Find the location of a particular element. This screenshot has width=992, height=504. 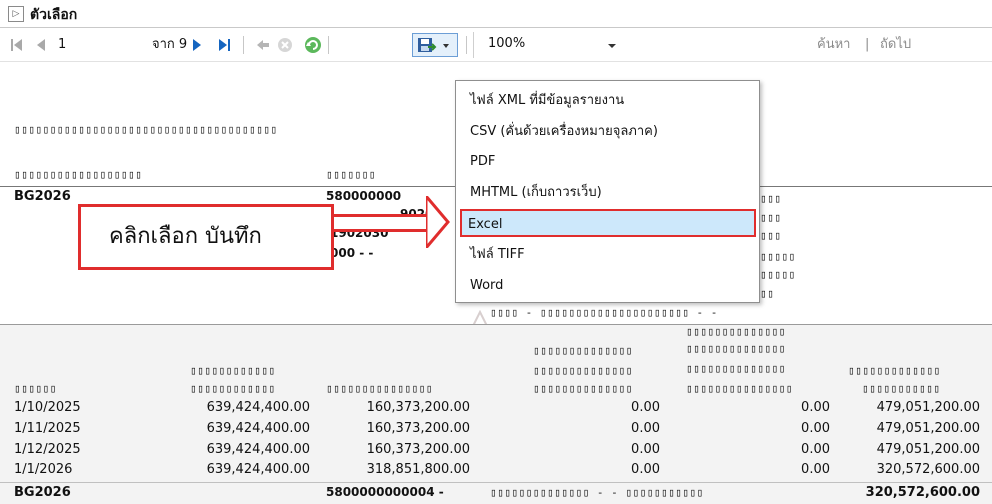

refresh-icon is located at coordinates (313, 45).